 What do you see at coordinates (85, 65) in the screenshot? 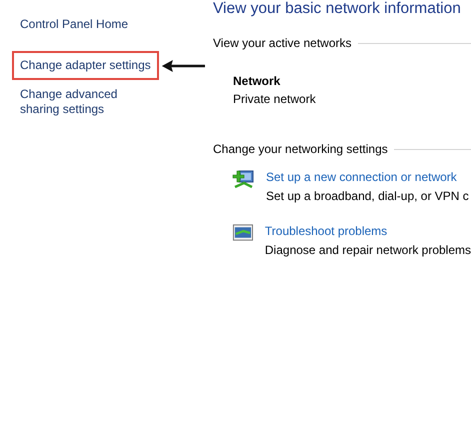
I see `sidebar-link: Change adapter settings` at bounding box center [85, 65].